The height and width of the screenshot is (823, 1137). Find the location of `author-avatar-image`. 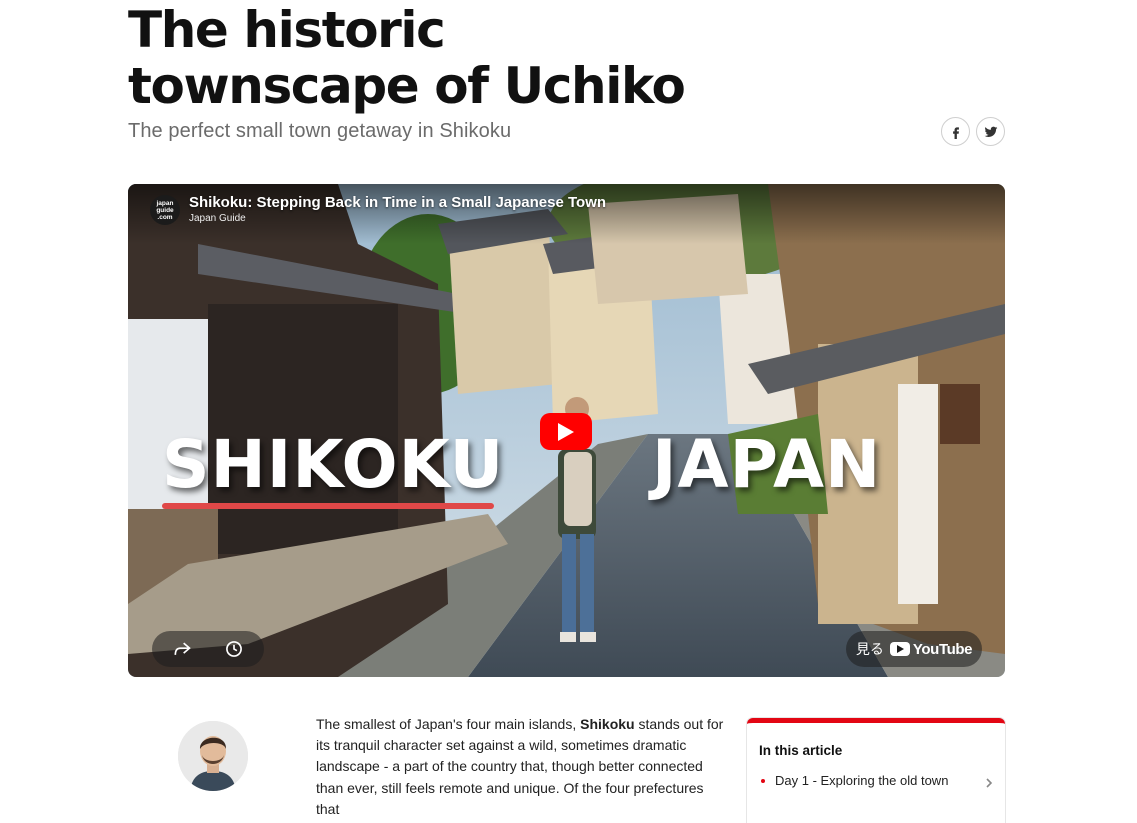

author-avatar-image is located at coordinates (213, 756).